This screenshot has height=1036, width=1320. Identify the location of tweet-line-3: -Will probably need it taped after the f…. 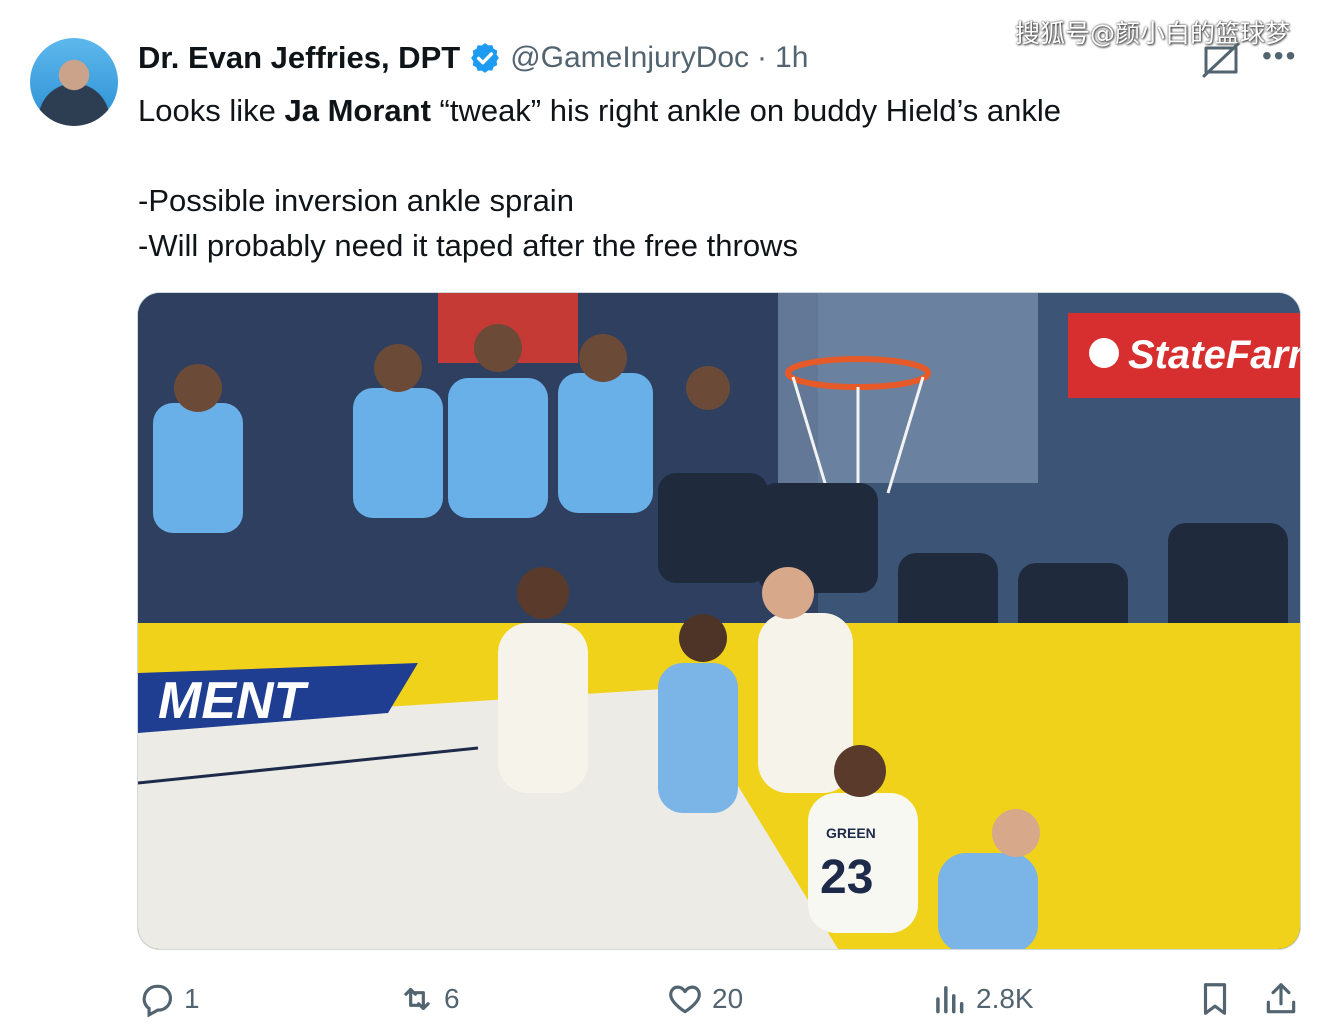
(468, 245).